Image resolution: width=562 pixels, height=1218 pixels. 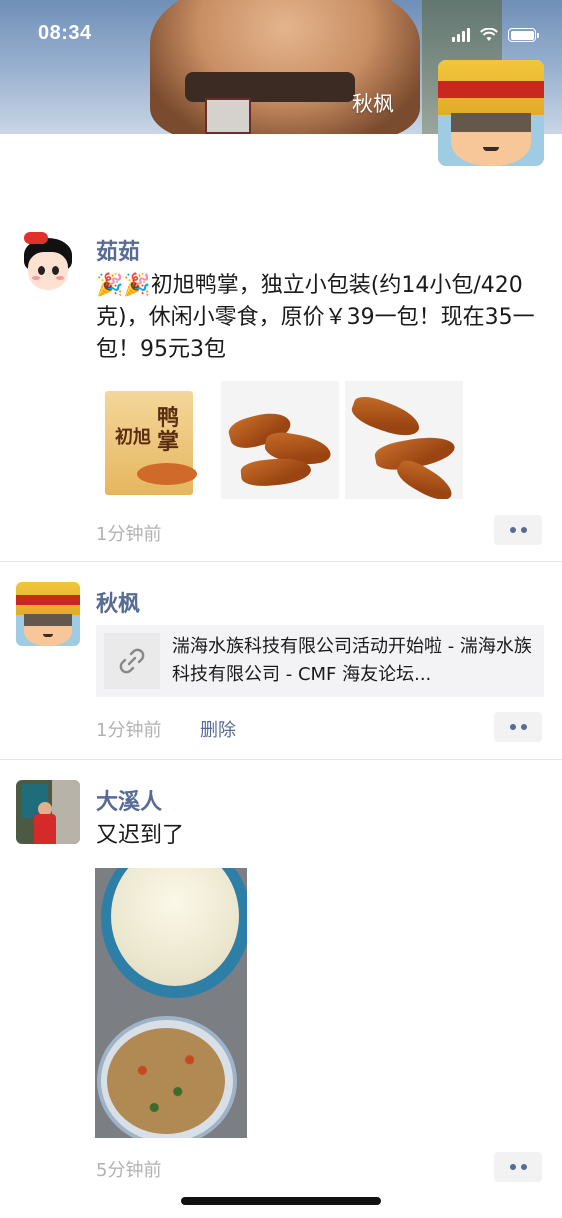 What do you see at coordinates (129, 800) in the screenshot?
I see `post-author: 大溪人` at bounding box center [129, 800].